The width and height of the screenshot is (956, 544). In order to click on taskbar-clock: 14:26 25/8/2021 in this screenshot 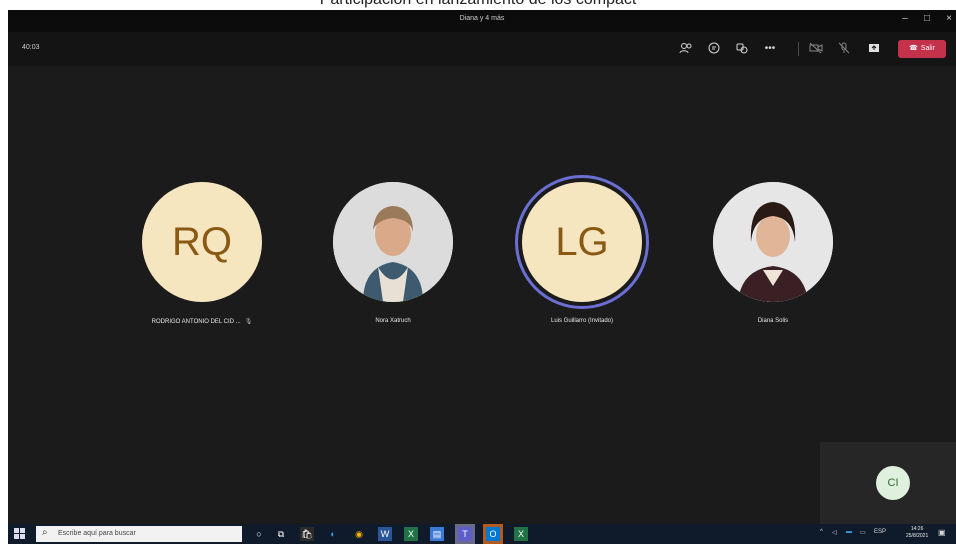, I will do `click(917, 533)`.